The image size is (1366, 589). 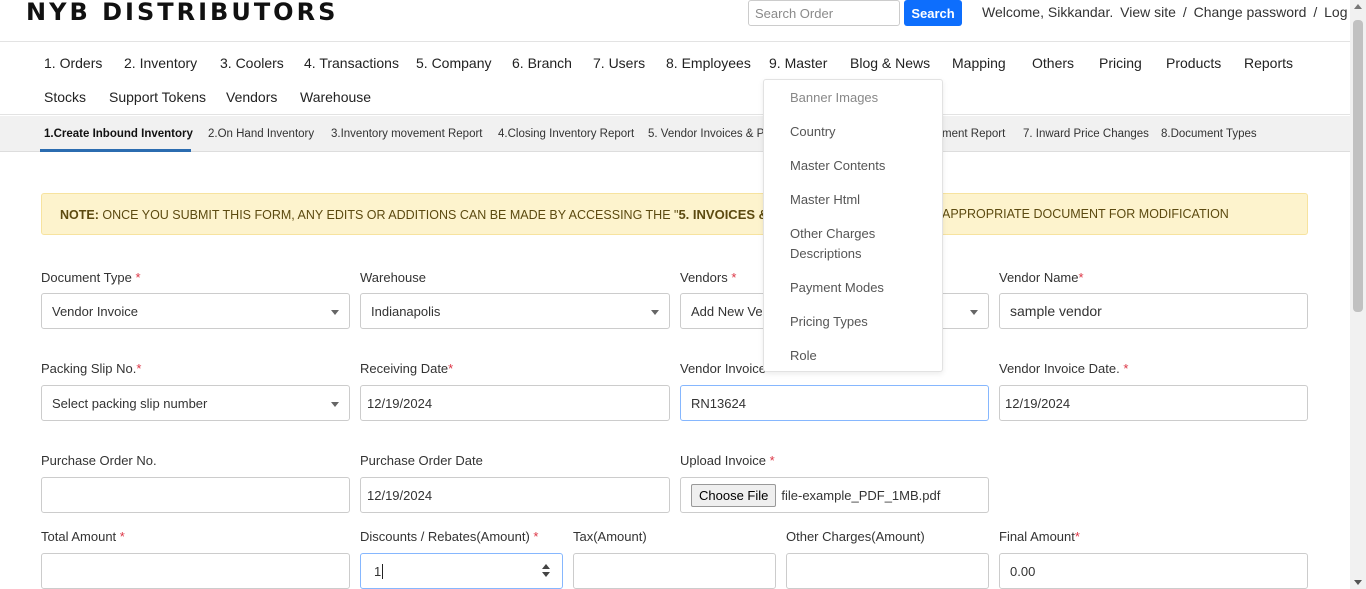 What do you see at coordinates (798, 63) in the screenshot?
I see `nav-item-master: 9. Master` at bounding box center [798, 63].